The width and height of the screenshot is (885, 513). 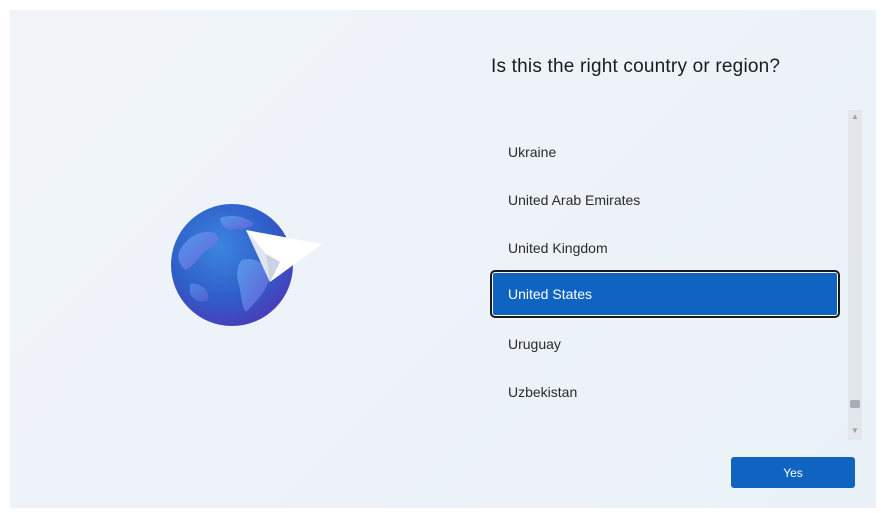 What do you see at coordinates (636, 66) in the screenshot?
I see `page-title: Is this the right country or region?` at bounding box center [636, 66].